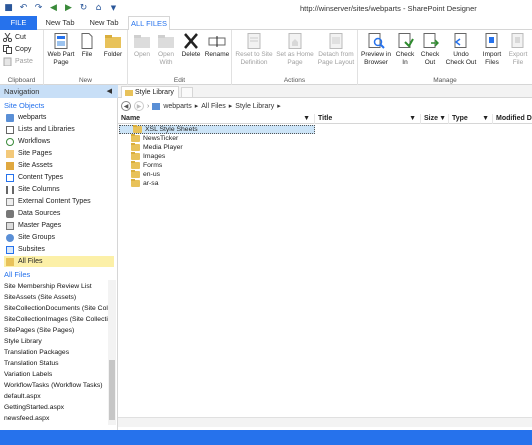 Image resolution: width=532 pixels, height=445 pixels. Describe the element at coordinates (56, 374) in the screenshot. I see `list-item: Variation Labels` at that location.